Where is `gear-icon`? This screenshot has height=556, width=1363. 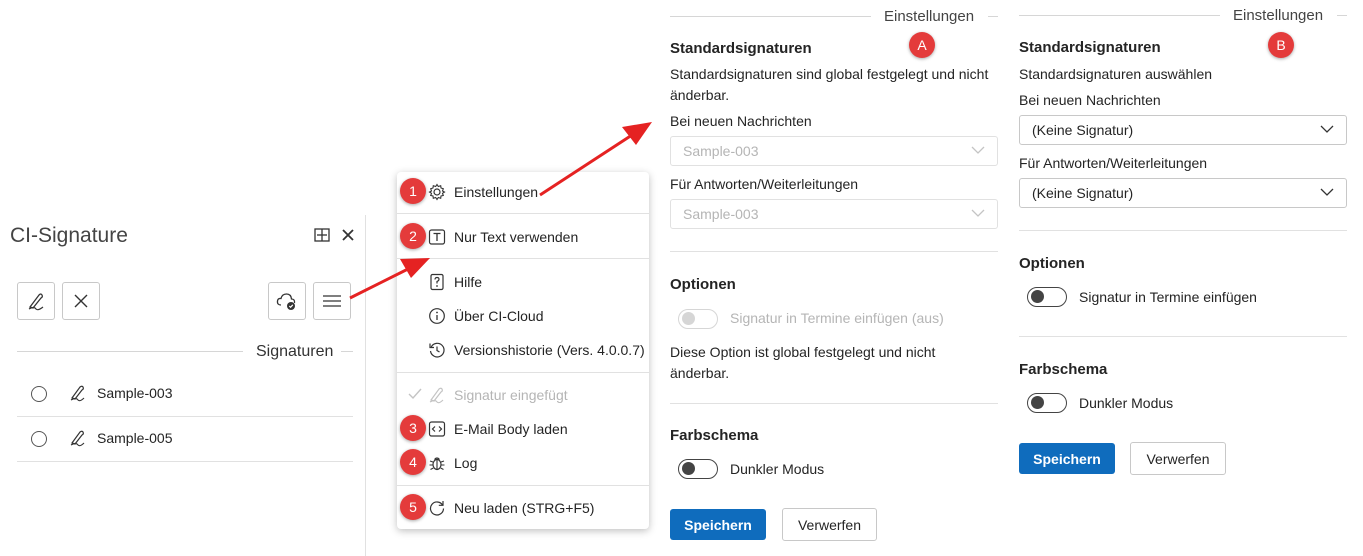 gear-icon is located at coordinates (437, 192).